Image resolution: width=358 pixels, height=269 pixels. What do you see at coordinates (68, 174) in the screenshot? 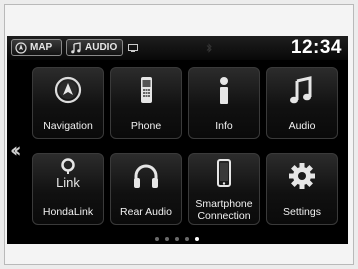
I see `hondalink-icon: Link` at bounding box center [68, 174].